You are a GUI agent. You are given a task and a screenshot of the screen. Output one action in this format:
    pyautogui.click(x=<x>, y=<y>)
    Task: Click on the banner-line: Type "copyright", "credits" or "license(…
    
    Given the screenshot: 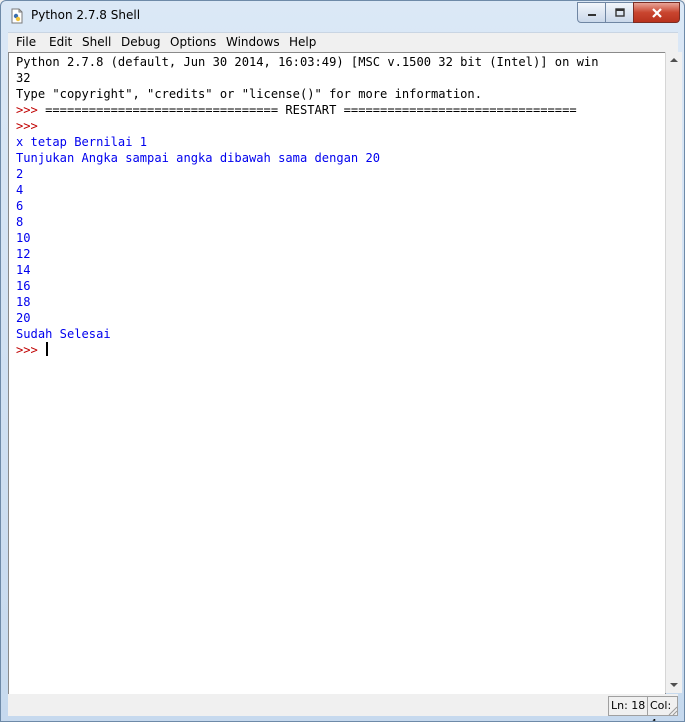 What is the action you would take?
    pyautogui.click(x=249, y=94)
    